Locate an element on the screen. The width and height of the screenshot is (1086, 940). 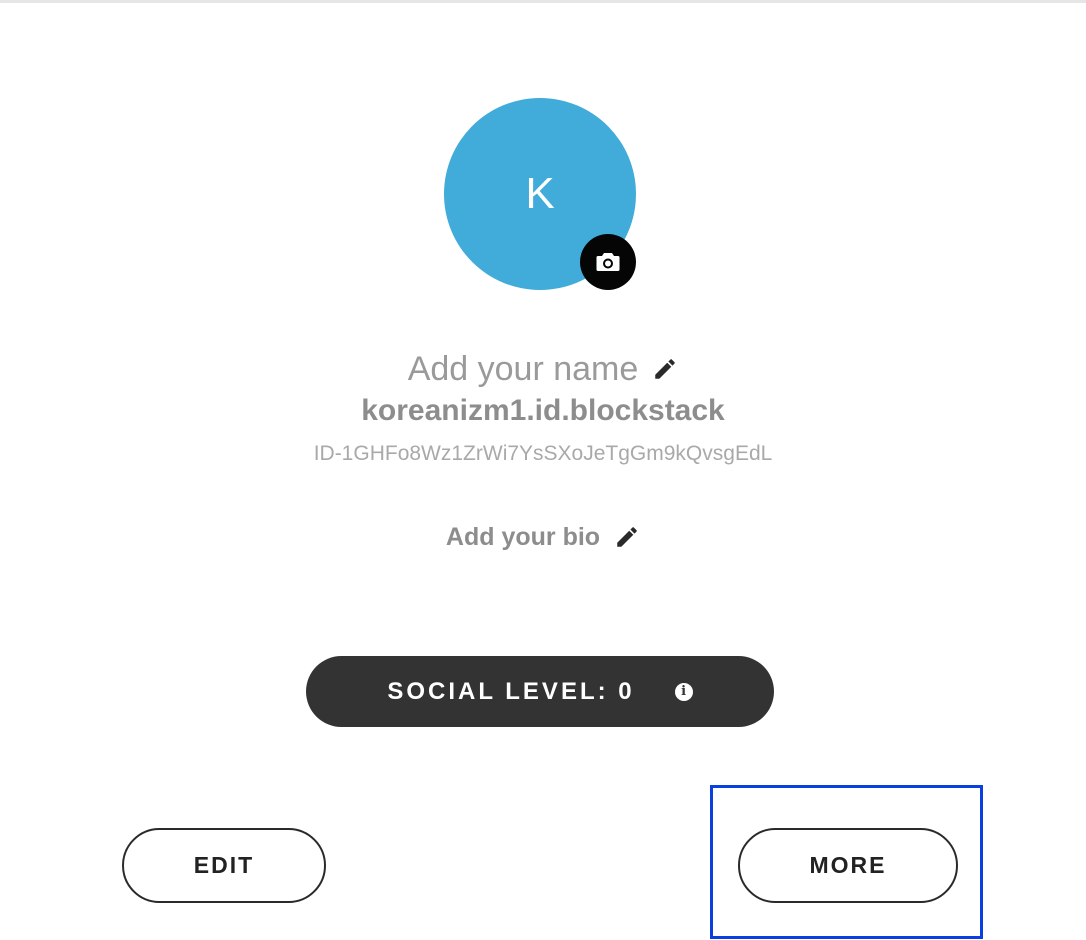
edit-name-button is located at coordinates (665, 369).